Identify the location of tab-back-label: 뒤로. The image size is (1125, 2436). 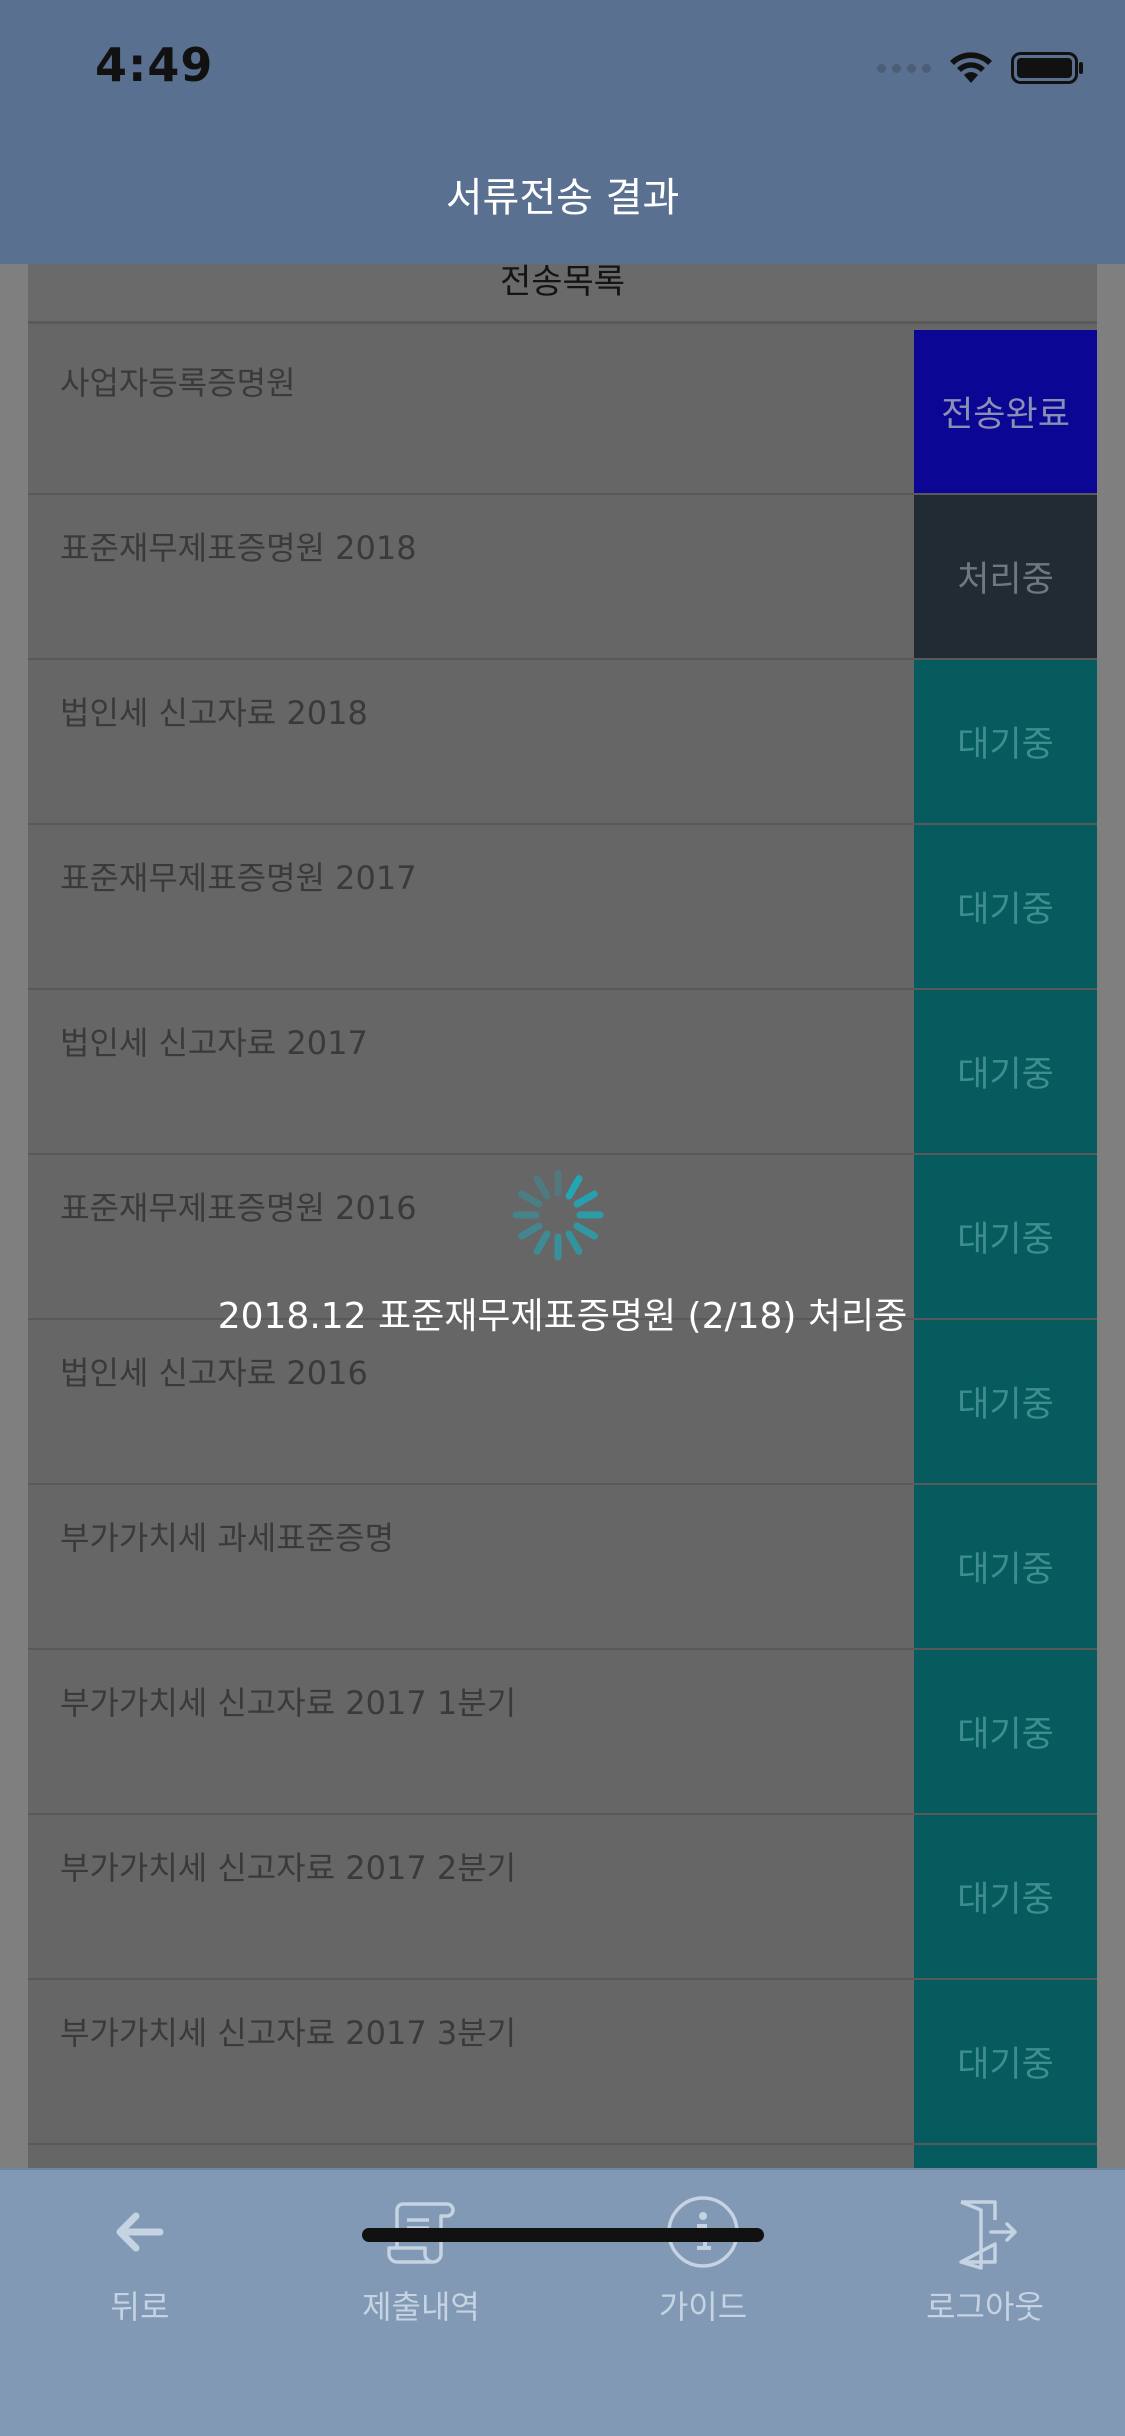
(140, 2307).